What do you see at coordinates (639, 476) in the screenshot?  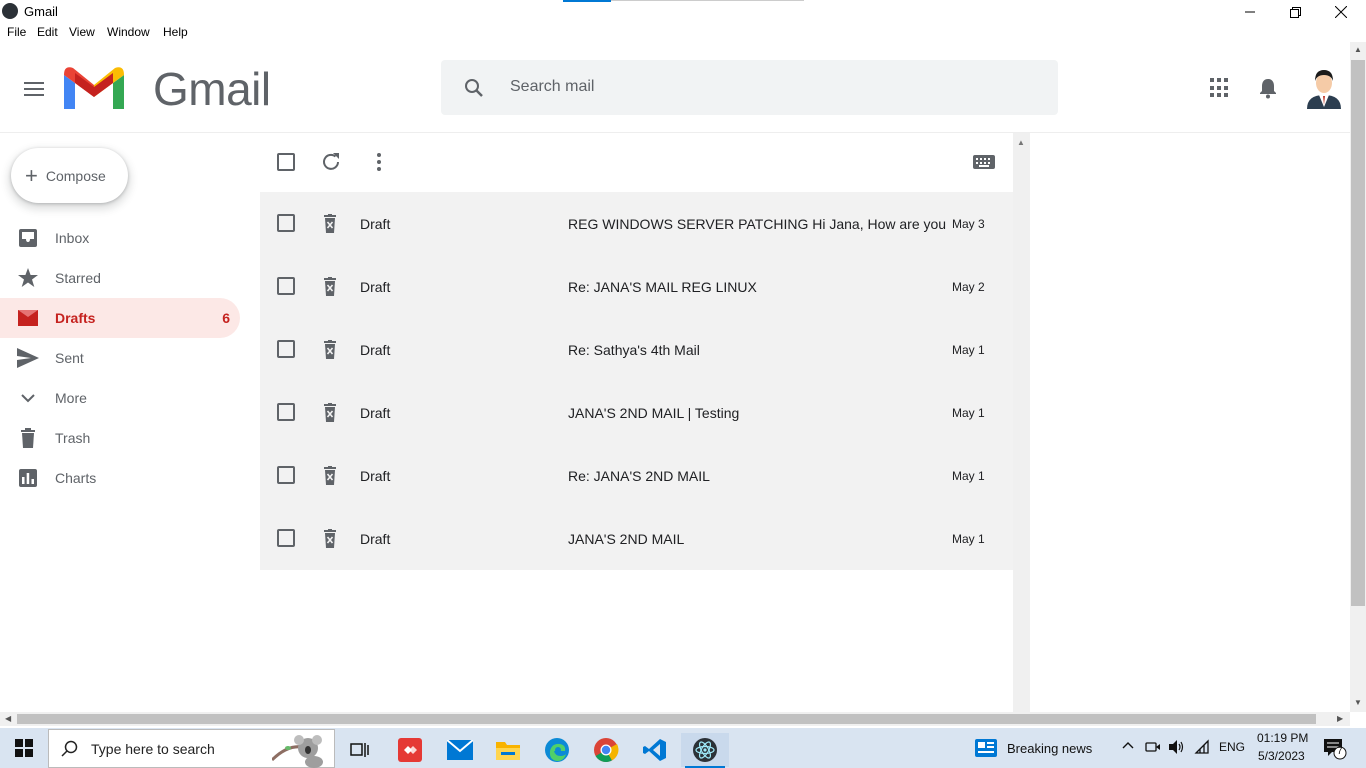 I see `email-subject: Re: JANA'S 2ND MAIL` at bounding box center [639, 476].